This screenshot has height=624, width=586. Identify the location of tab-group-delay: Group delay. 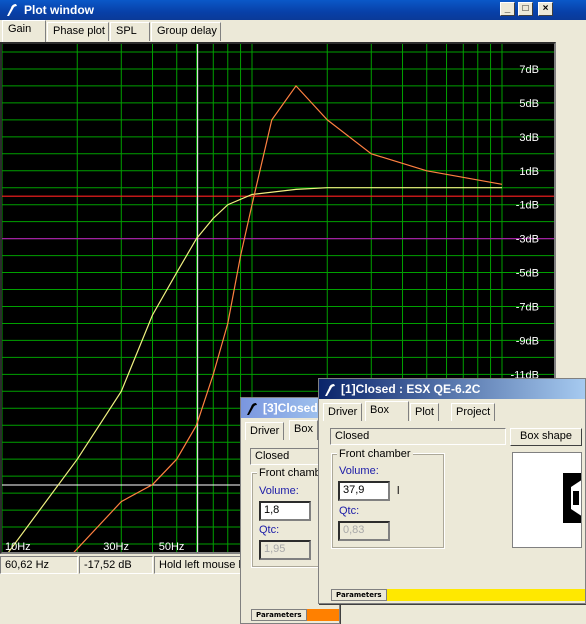
(186, 31).